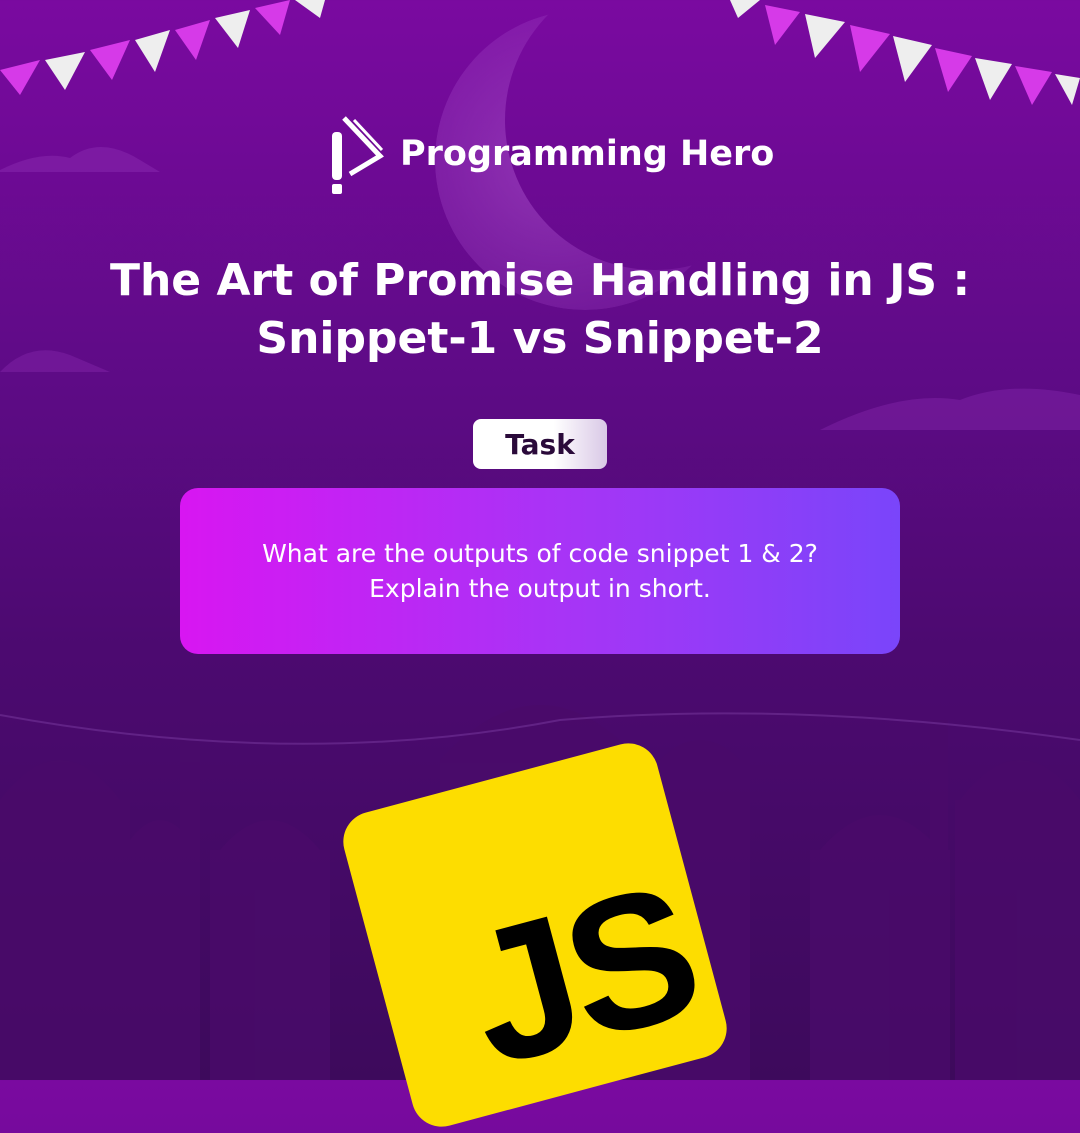 The width and height of the screenshot is (1080, 1133). Describe the element at coordinates (358, 155) in the screenshot. I see `programming-hero-logo-icon` at that location.